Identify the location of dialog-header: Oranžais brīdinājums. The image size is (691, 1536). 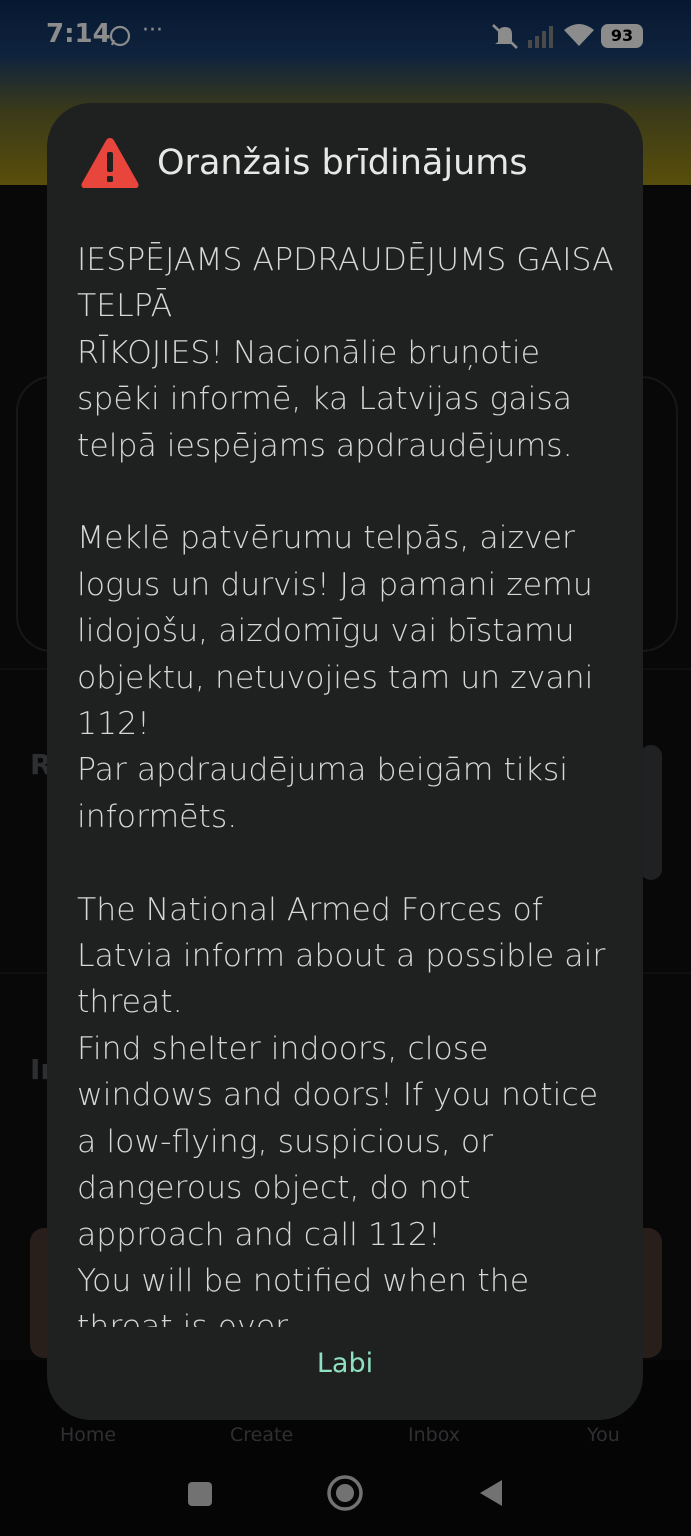
(303, 163).